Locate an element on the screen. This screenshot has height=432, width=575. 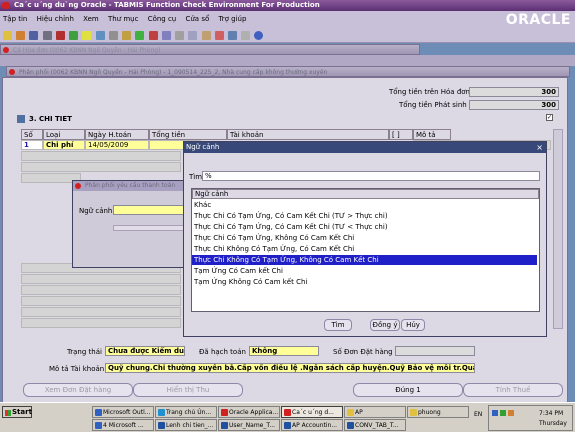
distribution-dialog: Phân phối yêu cầu thanh toán Ngữ cảnh is located at coordinates (130, 224).